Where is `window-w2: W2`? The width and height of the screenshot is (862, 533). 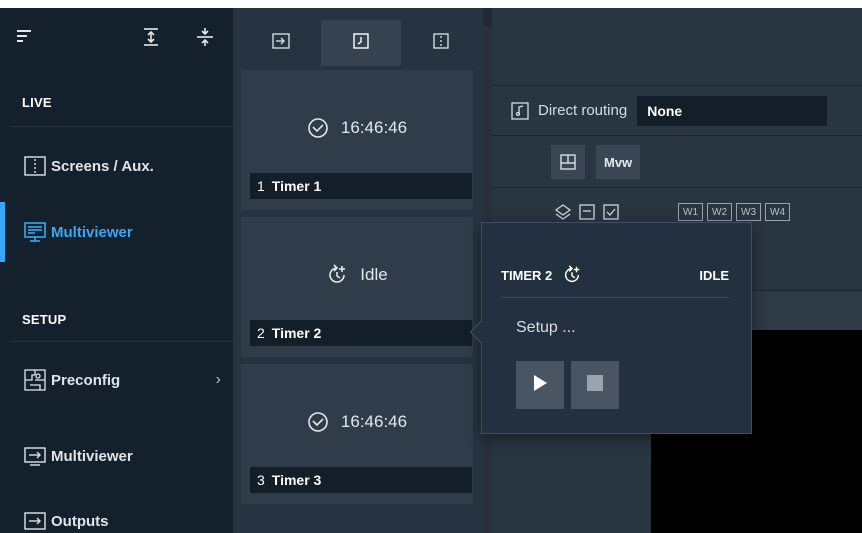 window-w2: W2 is located at coordinates (719, 212).